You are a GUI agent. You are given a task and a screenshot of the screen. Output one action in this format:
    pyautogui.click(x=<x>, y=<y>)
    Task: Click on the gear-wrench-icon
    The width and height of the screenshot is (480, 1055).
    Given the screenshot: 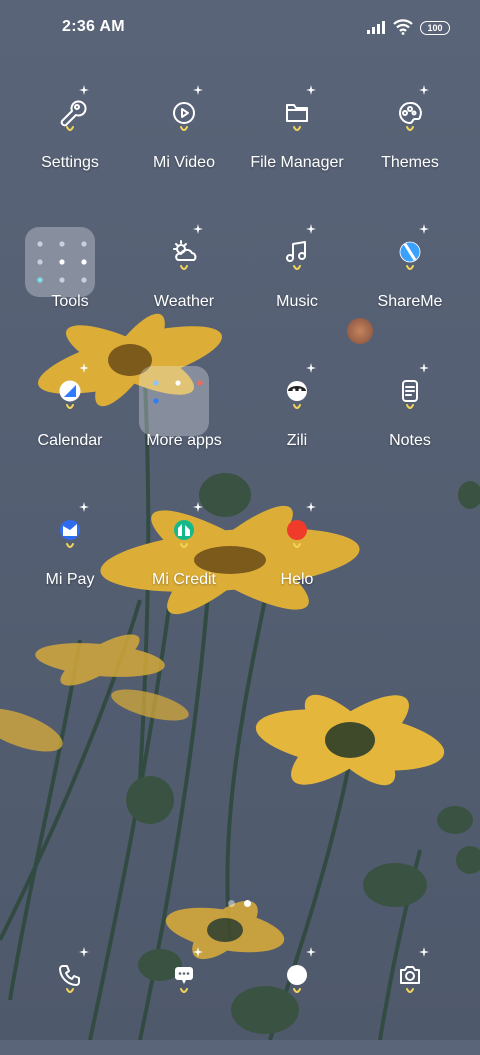 What is the action you would take?
    pyautogui.click(x=70, y=111)
    